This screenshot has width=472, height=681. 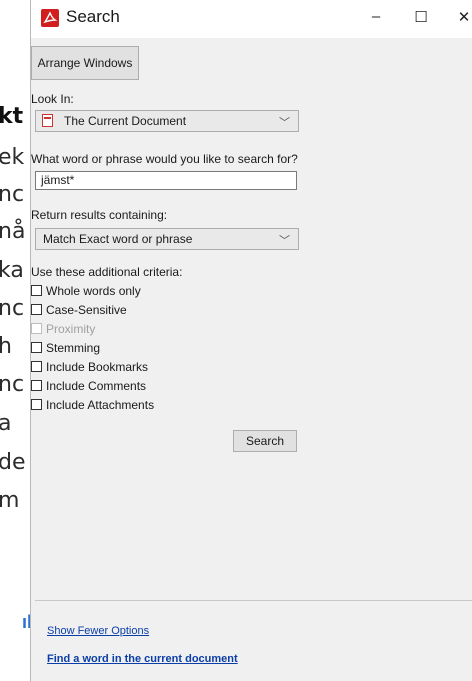 What do you see at coordinates (12, 116) in the screenshot?
I see `background-text-line: kt` at bounding box center [12, 116].